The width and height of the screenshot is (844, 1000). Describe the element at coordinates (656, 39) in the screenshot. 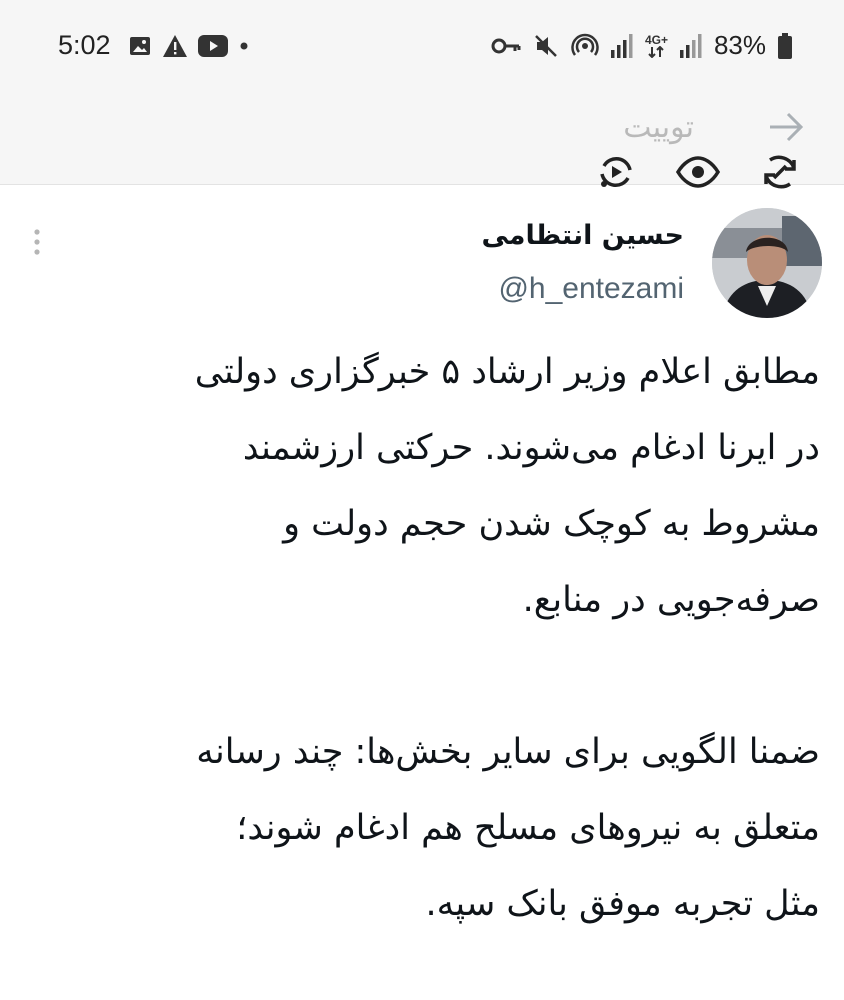

I see `network-label: 4G+` at that location.